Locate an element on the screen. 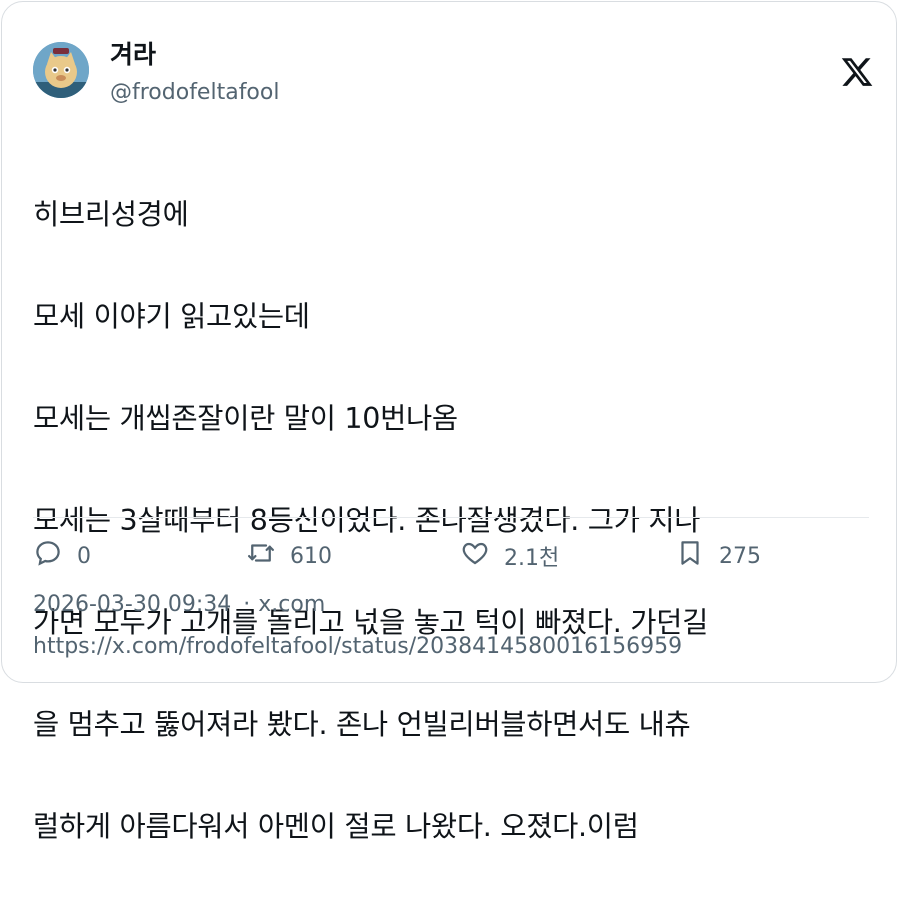 Image resolution: width=900 pixels, height=903 pixels. source-label: x.com is located at coordinates (291, 604).